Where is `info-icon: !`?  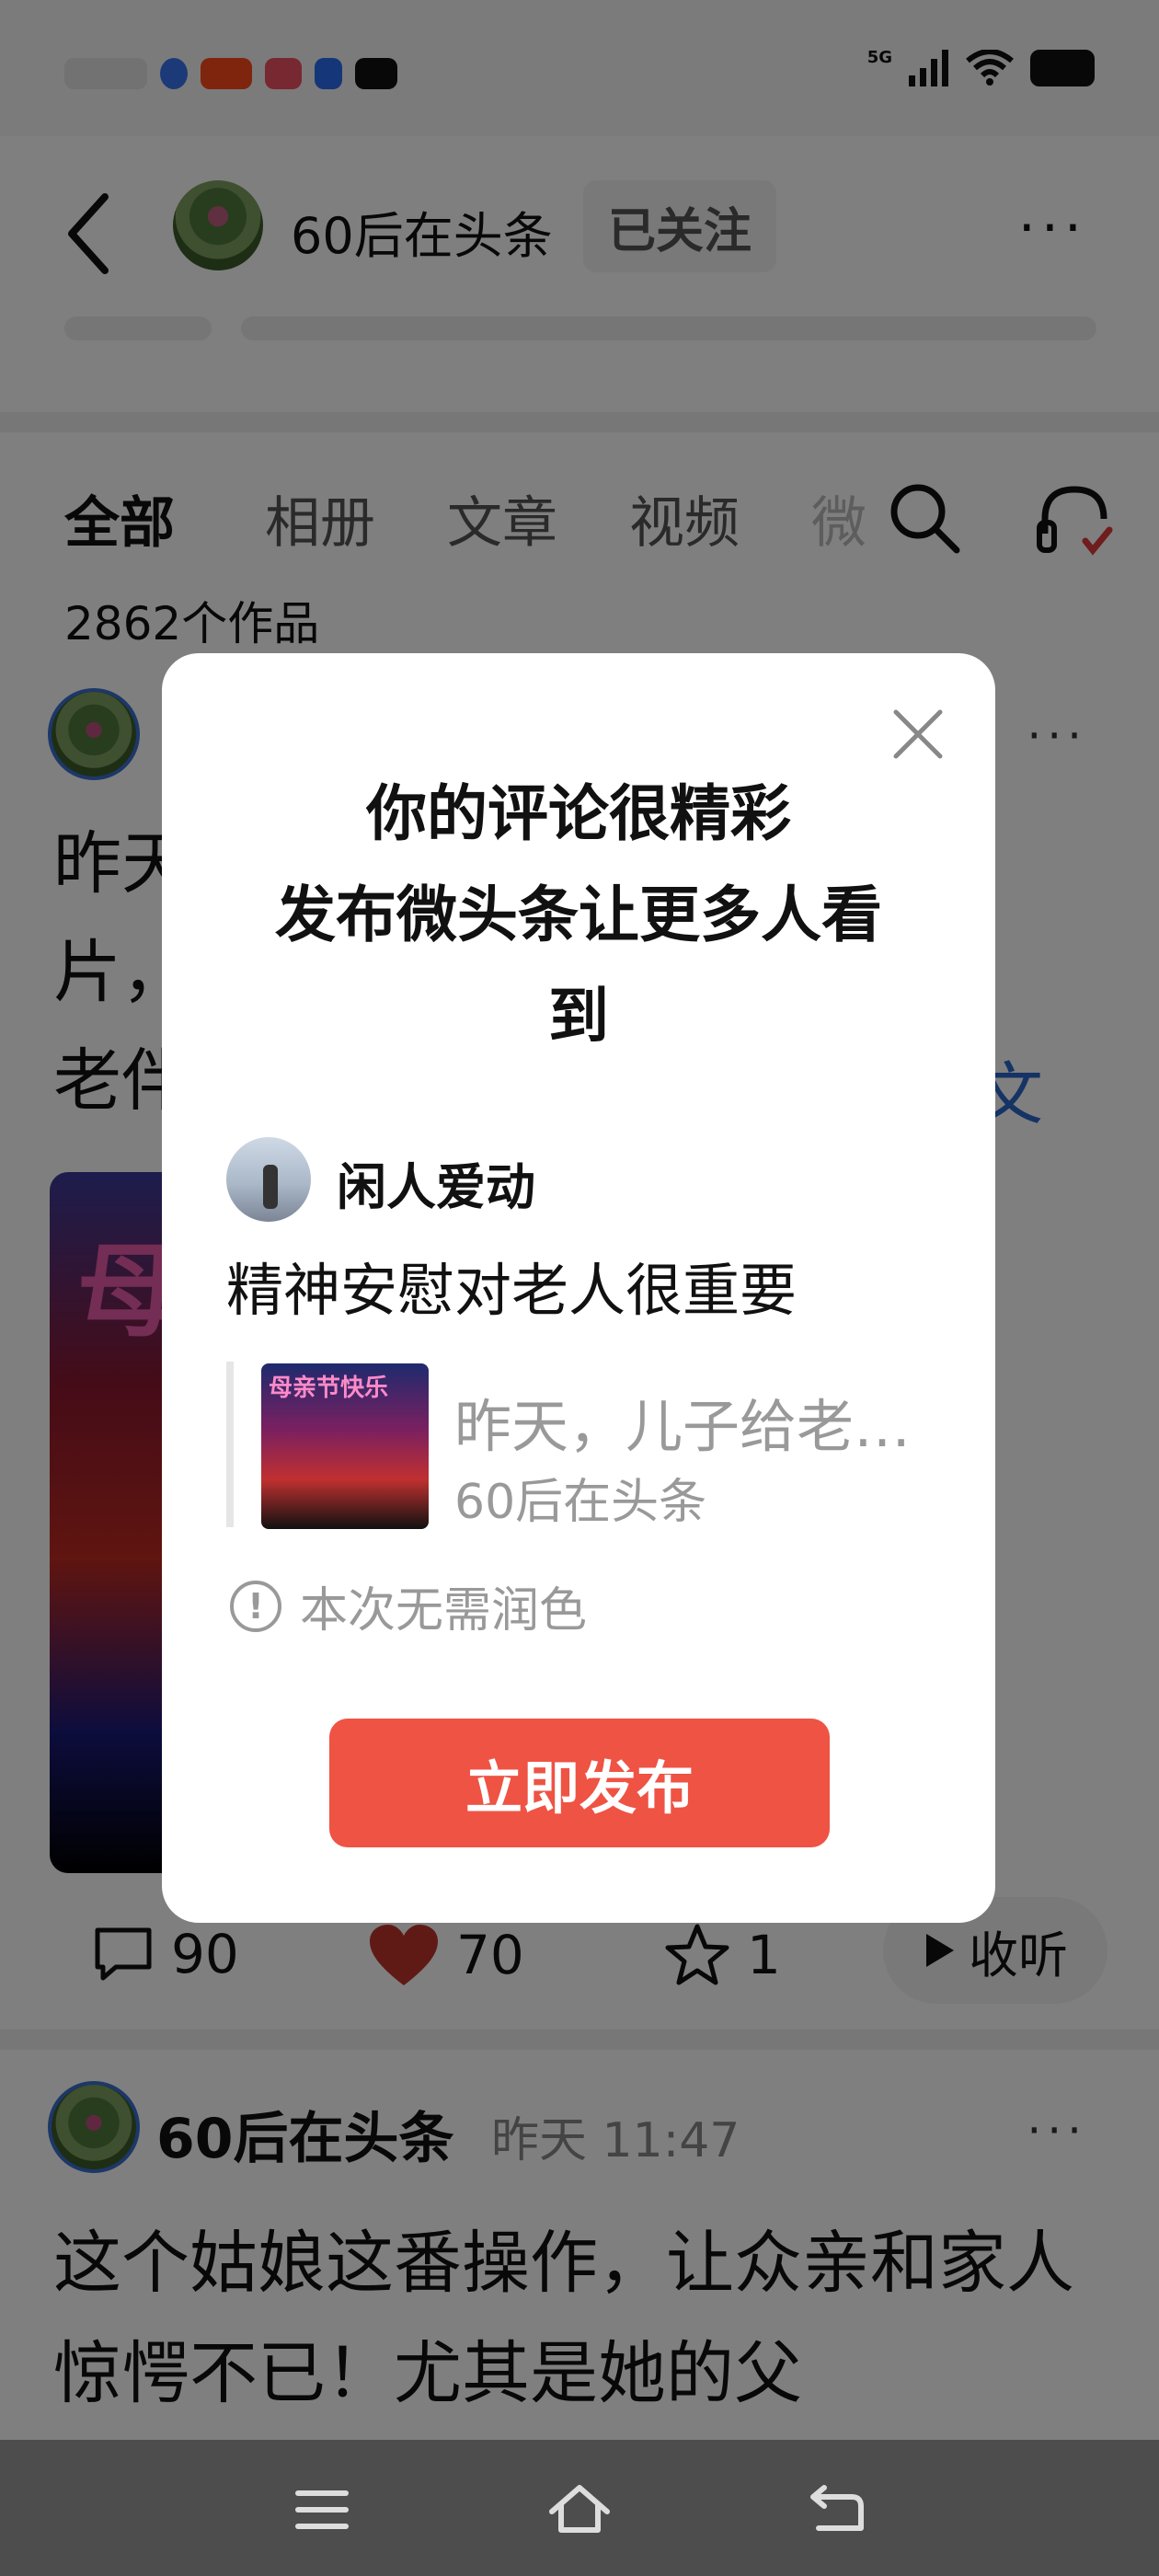 info-icon: ! is located at coordinates (255, 1606).